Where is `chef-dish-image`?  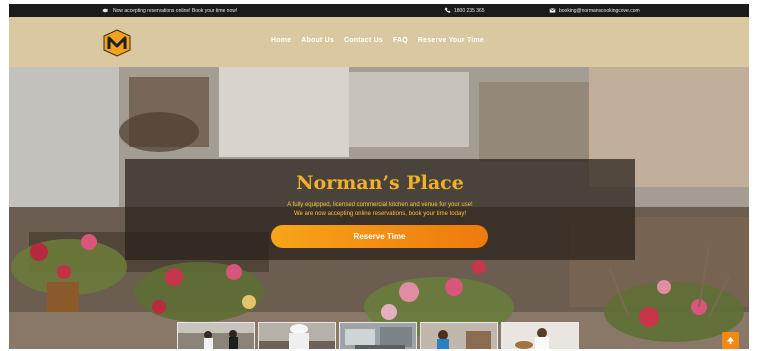
chef-dish-image is located at coordinates (540, 336).